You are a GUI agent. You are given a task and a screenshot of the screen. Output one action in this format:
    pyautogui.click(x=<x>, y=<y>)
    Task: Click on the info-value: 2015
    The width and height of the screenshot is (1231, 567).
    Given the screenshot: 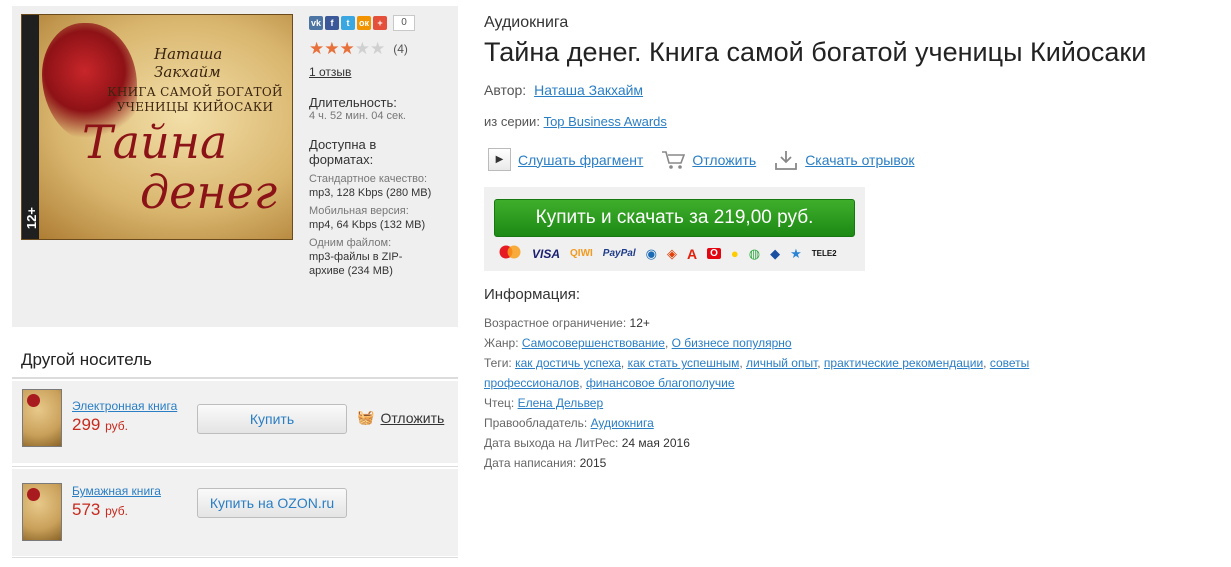 What is the action you would take?
    pyautogui.click(x=593, y=463)
    